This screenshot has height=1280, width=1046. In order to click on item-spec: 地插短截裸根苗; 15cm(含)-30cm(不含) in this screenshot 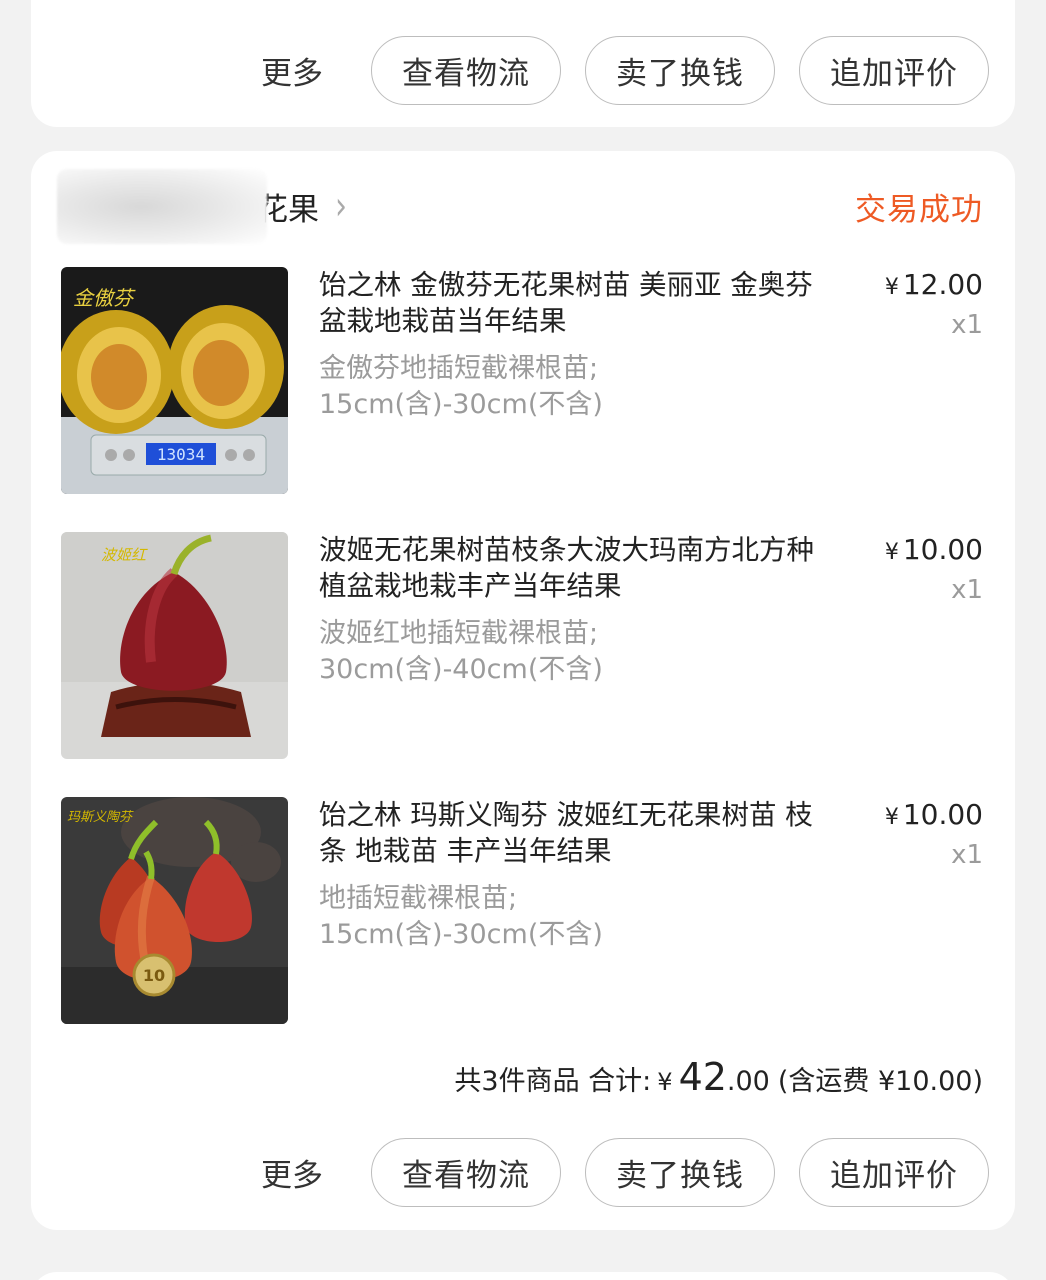, I will do `click(569, 917)`.